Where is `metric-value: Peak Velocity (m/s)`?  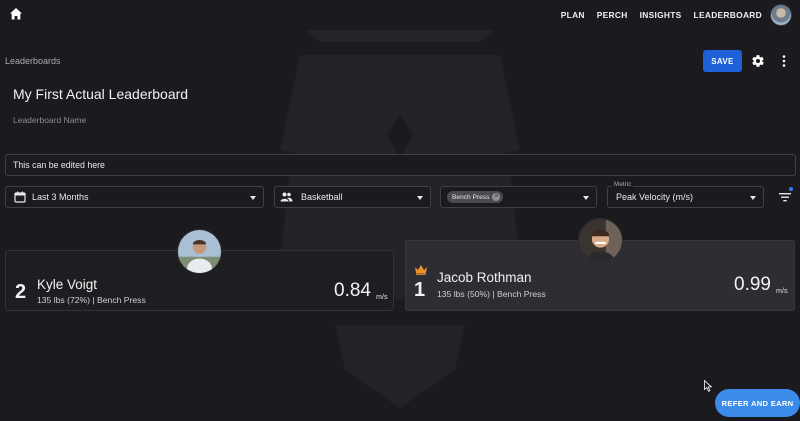
metric-value: Peak Velocity (m/s) is located at coordinates (655, 197).